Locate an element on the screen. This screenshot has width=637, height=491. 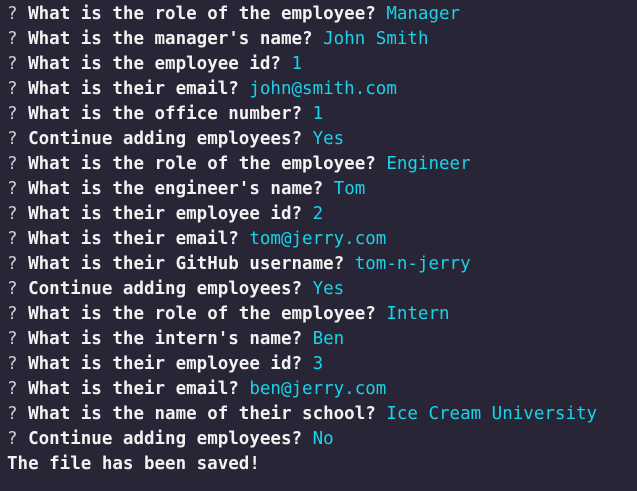
final-message: The file has been saved! is located at coordinates (133, 464).